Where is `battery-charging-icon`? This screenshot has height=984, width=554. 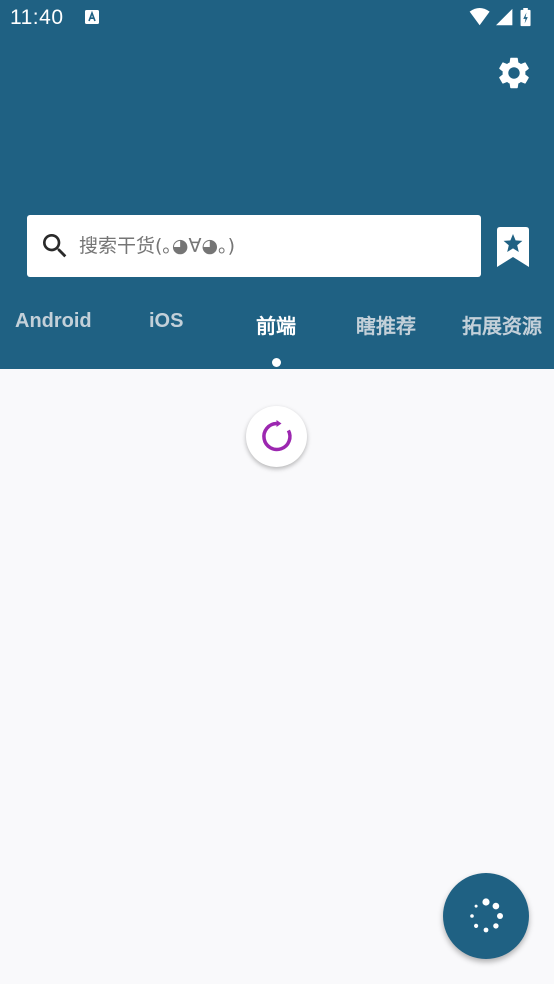
battery-charging-icon is located at coordinates (525, 17).